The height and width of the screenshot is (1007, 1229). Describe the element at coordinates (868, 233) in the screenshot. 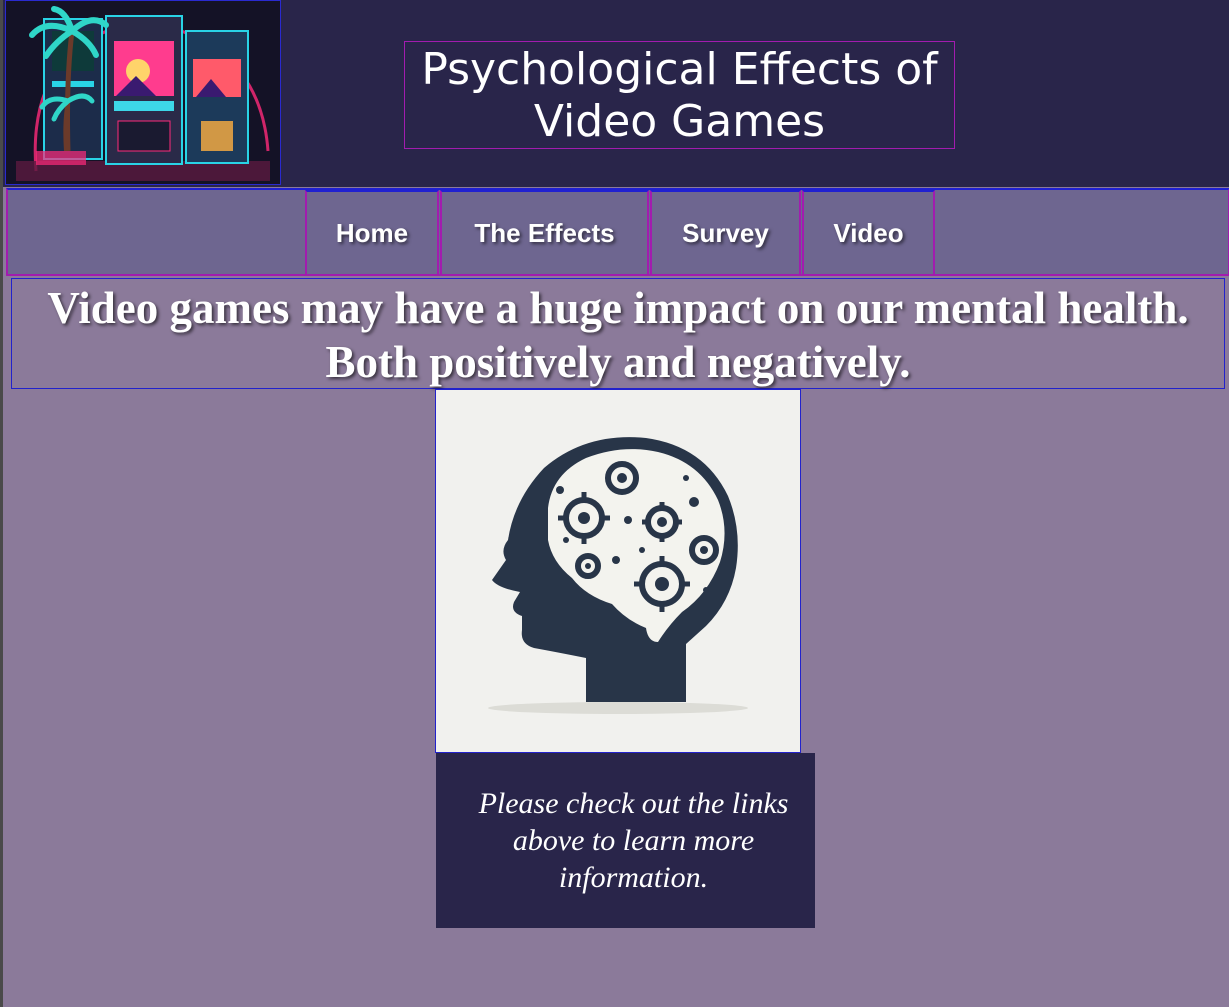

I see `nav-link-video: Video` at that location.